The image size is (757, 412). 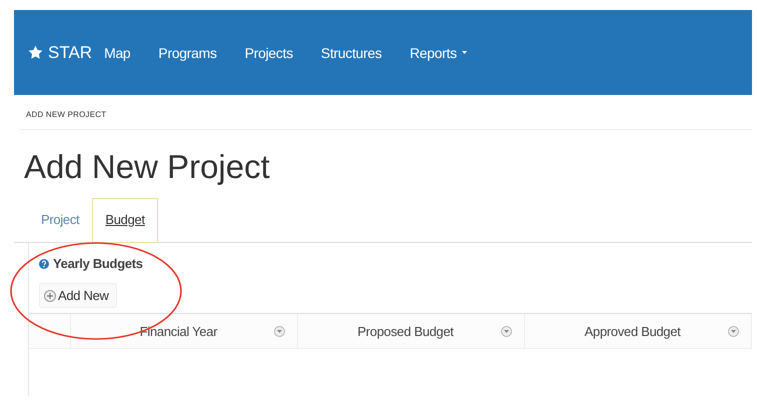 I want to click on tab: Budget, so click(x=125, y=220).